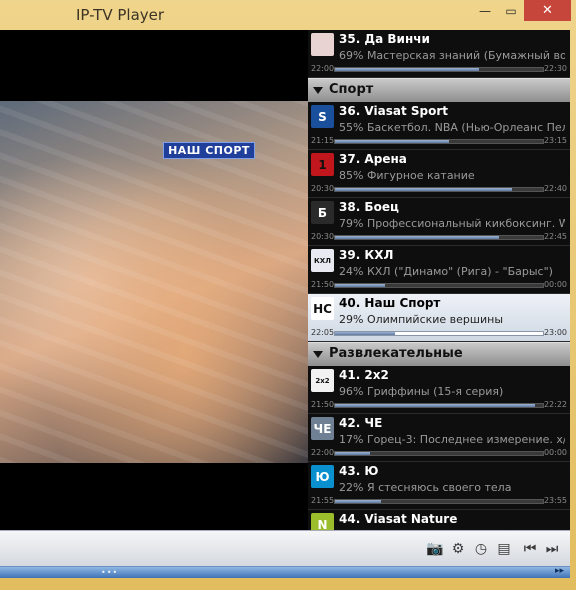 This screenshot has height=590, width=576. Describe the element at coordinates (322, 308) in the screenshot. I see `channel-logo-icon: НС` at that location.